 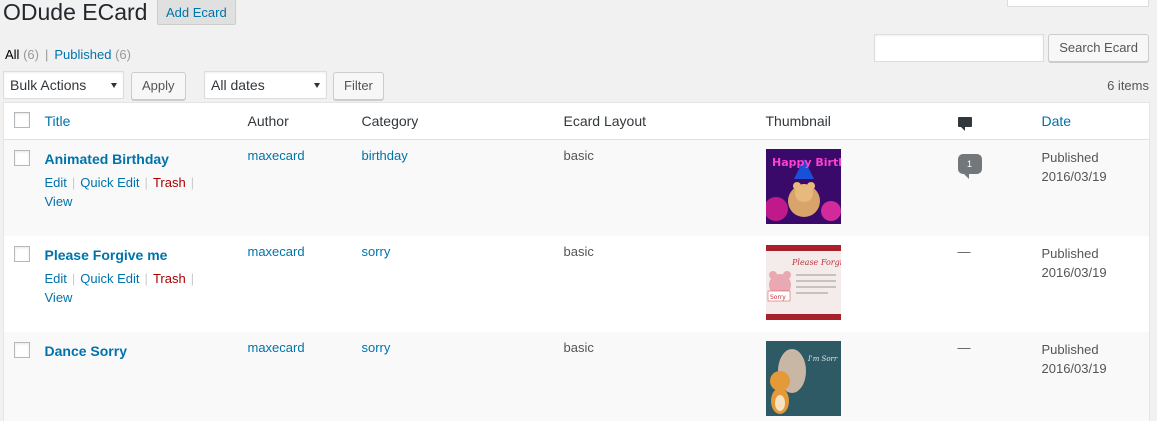 I want to click on sorry-card-thumbnail: Please Forgive M Sorry, so click(x=803, y=282).